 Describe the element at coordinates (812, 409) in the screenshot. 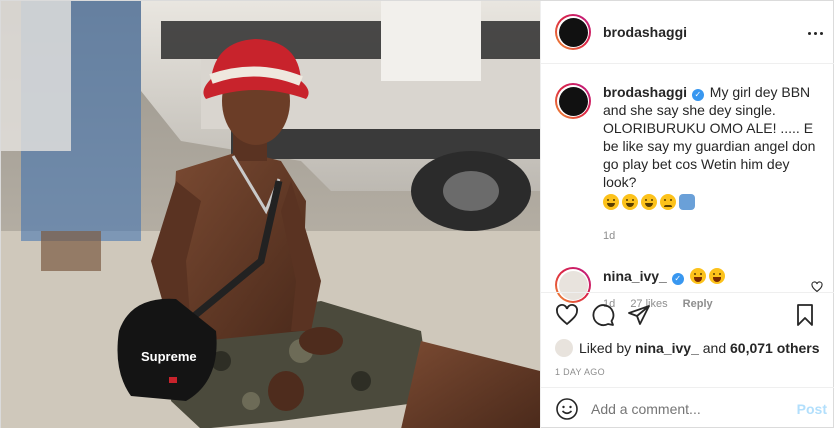

I see `post-comment-button: Post` at that location.